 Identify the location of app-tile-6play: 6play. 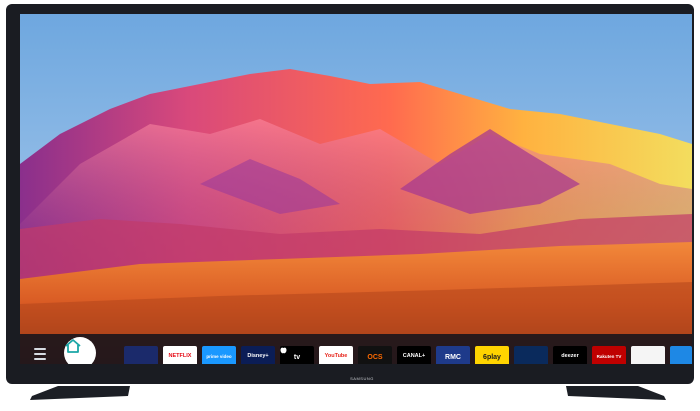
(492, 355).